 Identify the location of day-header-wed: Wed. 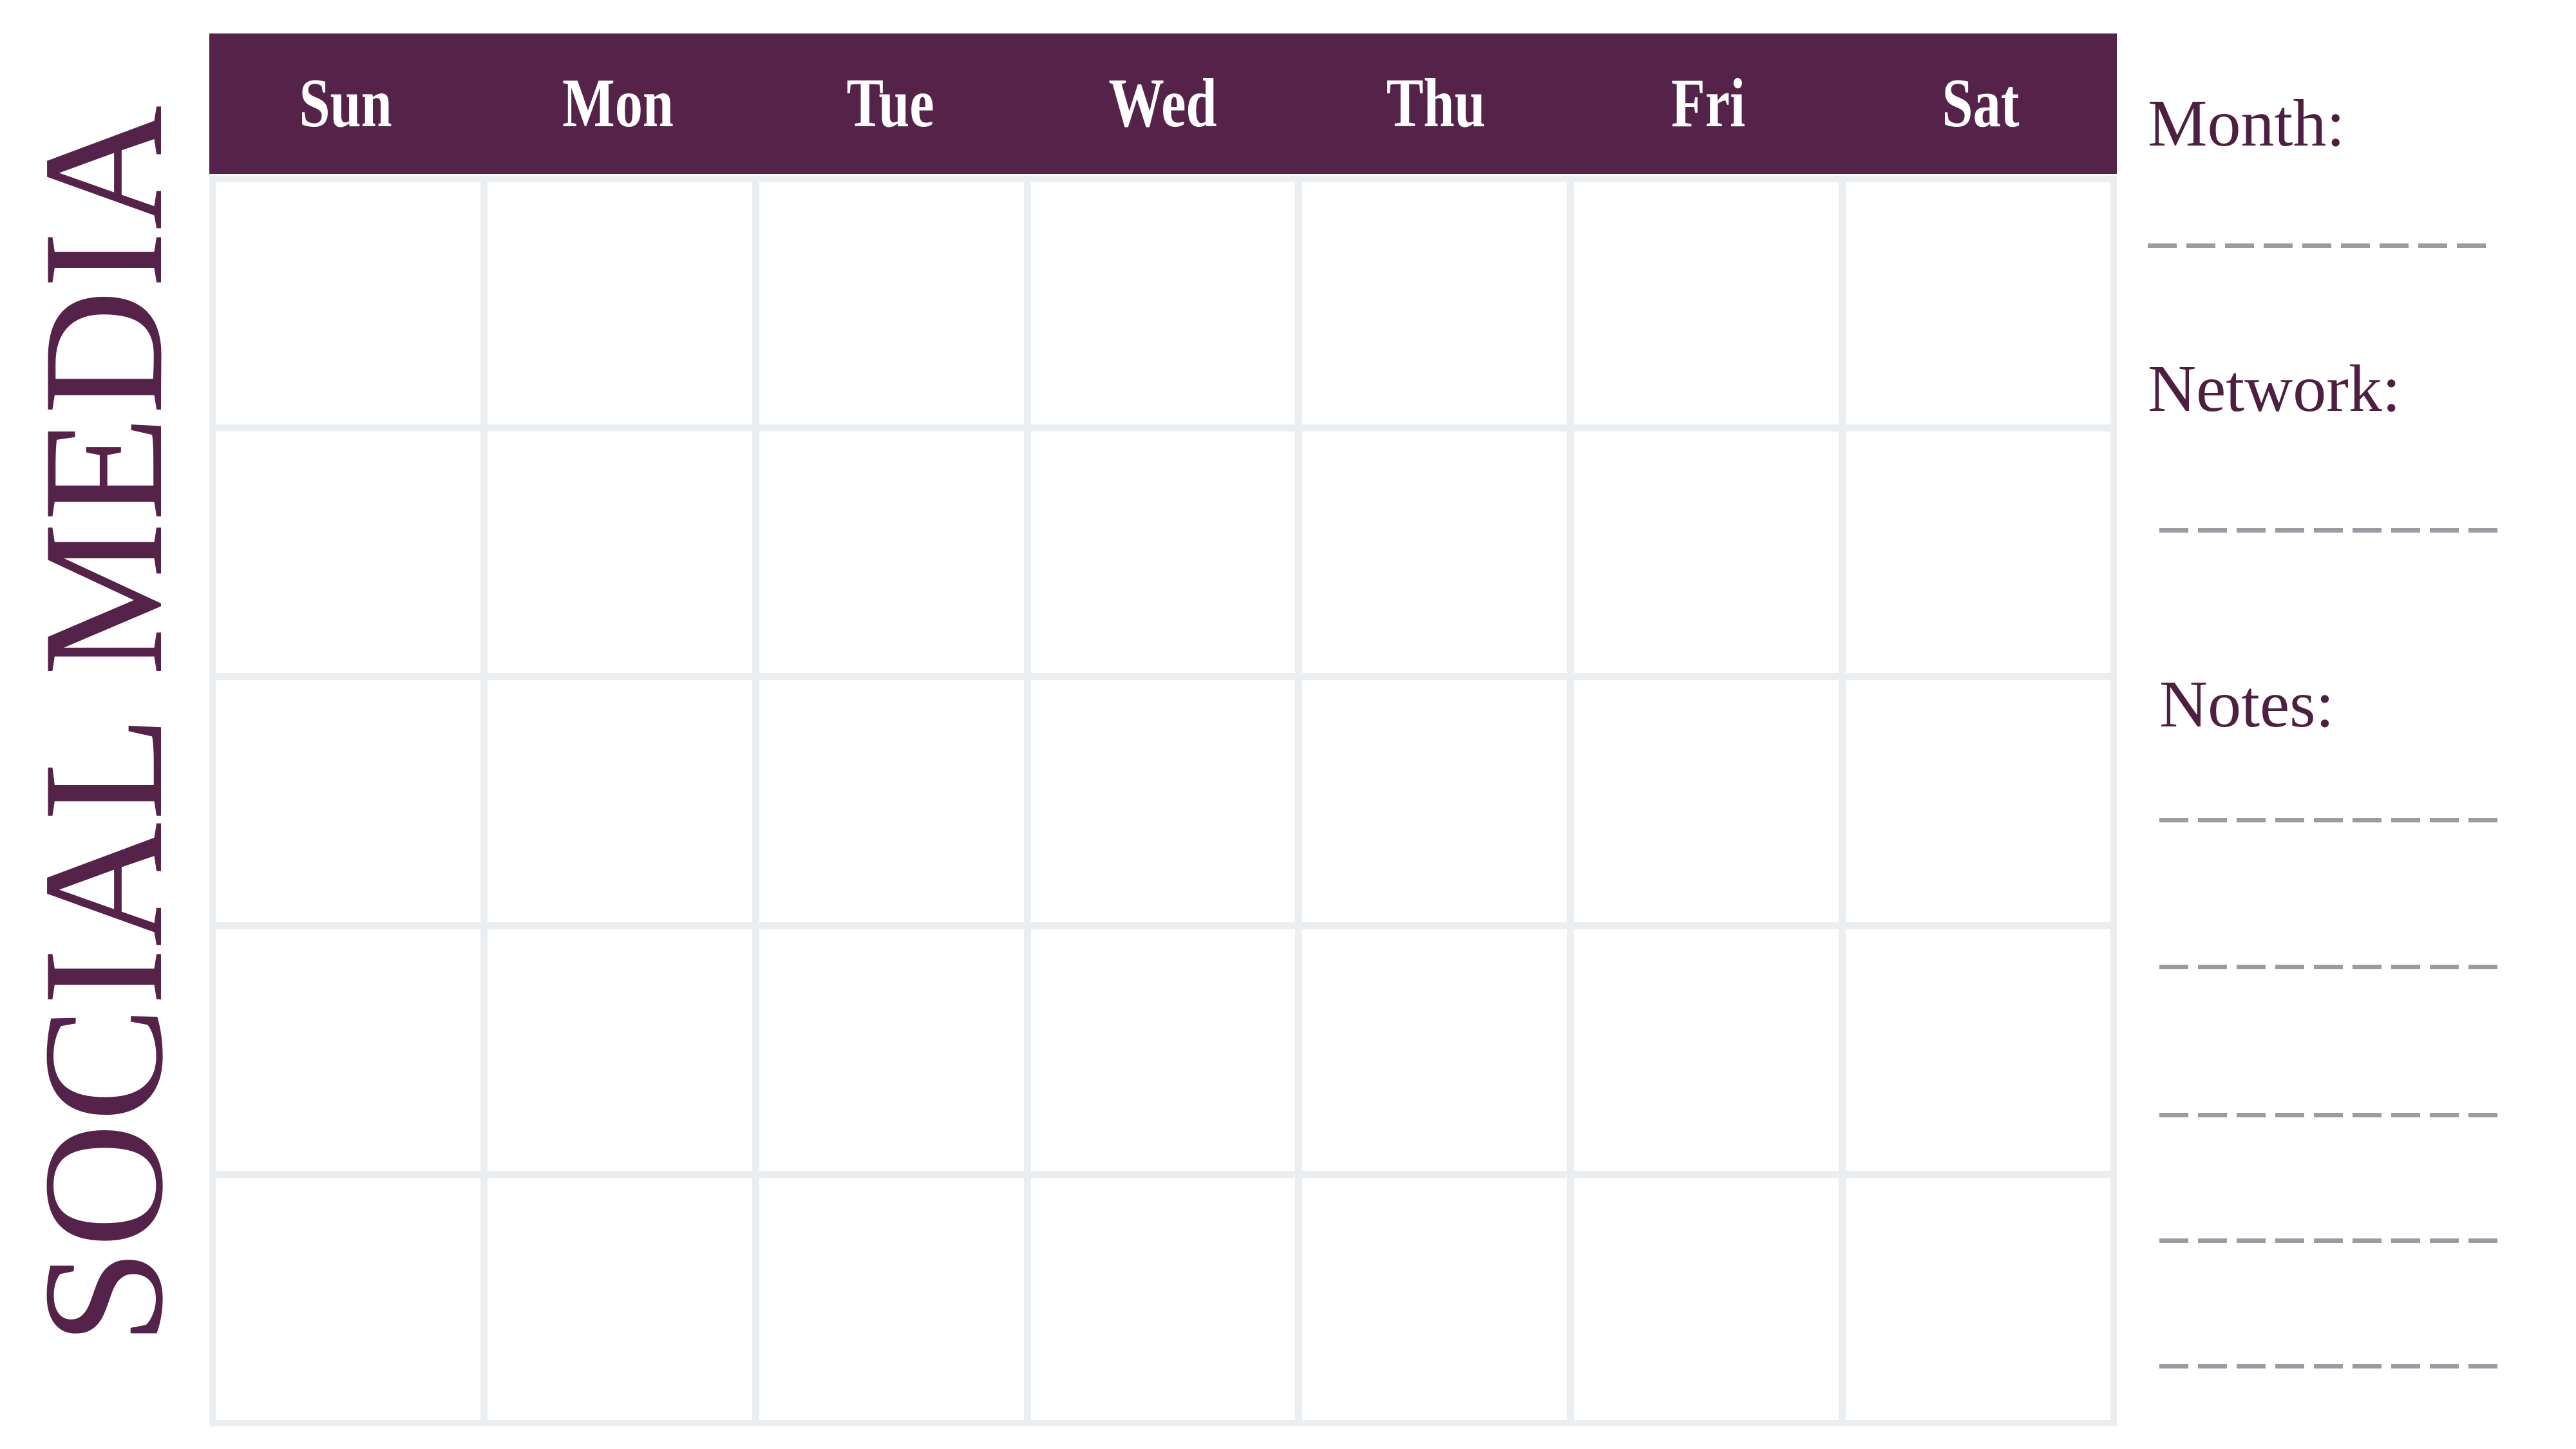
(1163, 104).